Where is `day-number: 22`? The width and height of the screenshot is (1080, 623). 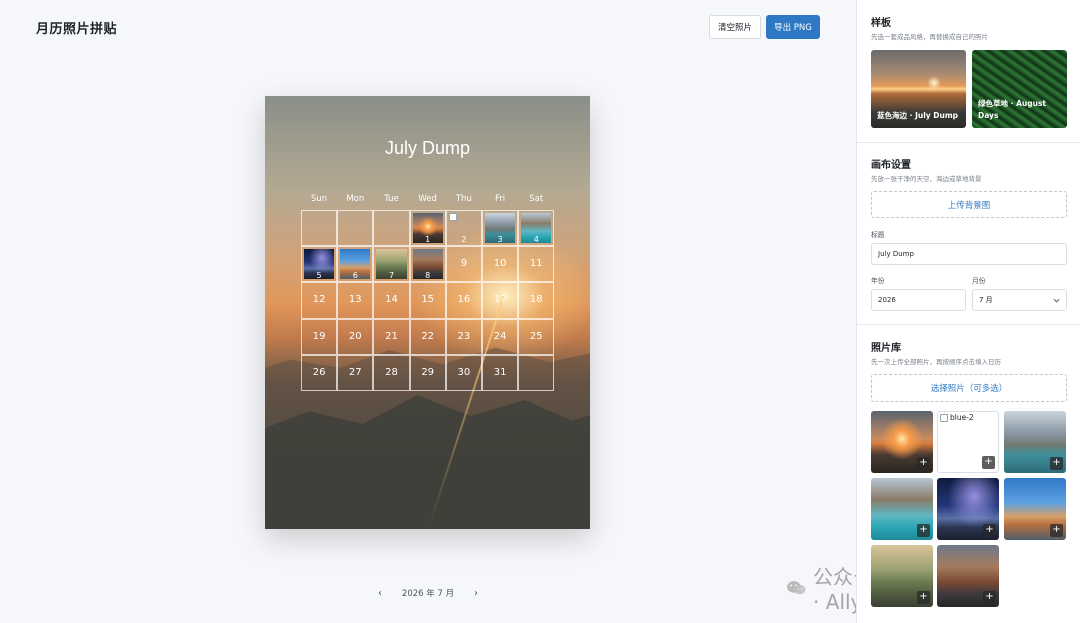
day-number: 22 is located at coordinates (428, 336).